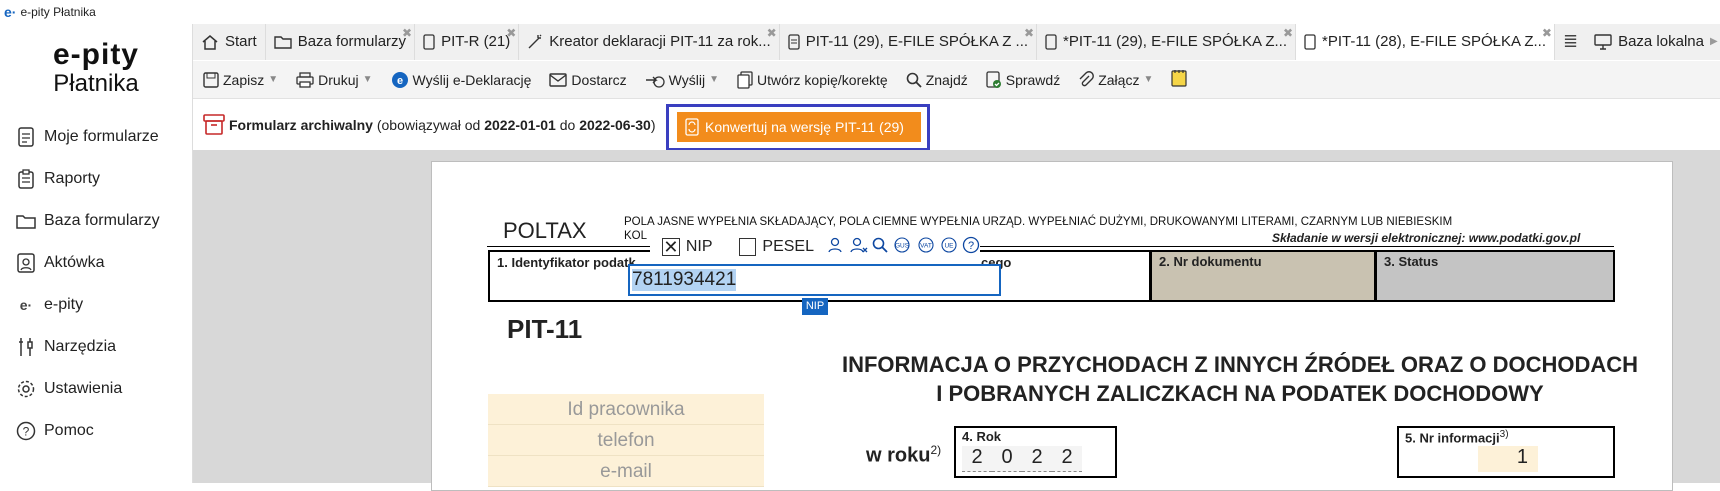  Describe the element at coordinates (788, 246) in the screenshot. I see `pesel-option-label: PESEL` at that location.